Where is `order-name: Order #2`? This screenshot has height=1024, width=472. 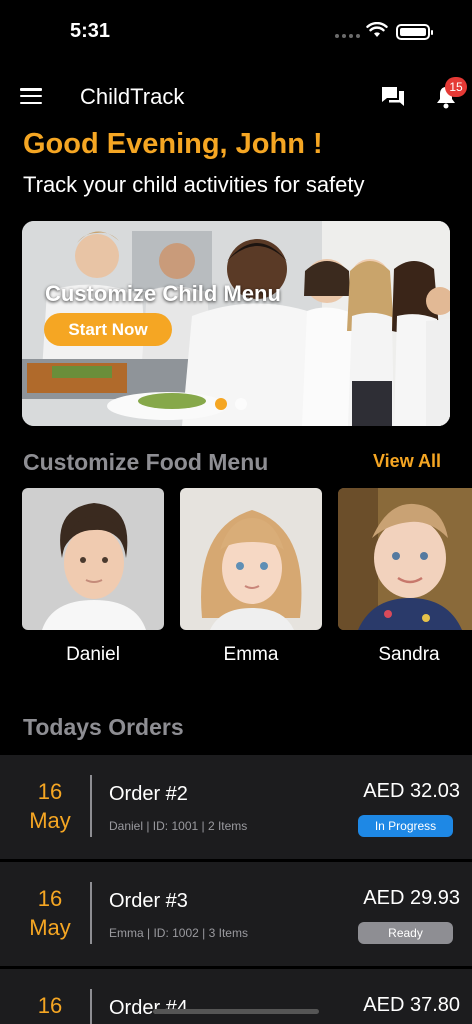 order-name: Order #2 is located at coordinates (148, 794).